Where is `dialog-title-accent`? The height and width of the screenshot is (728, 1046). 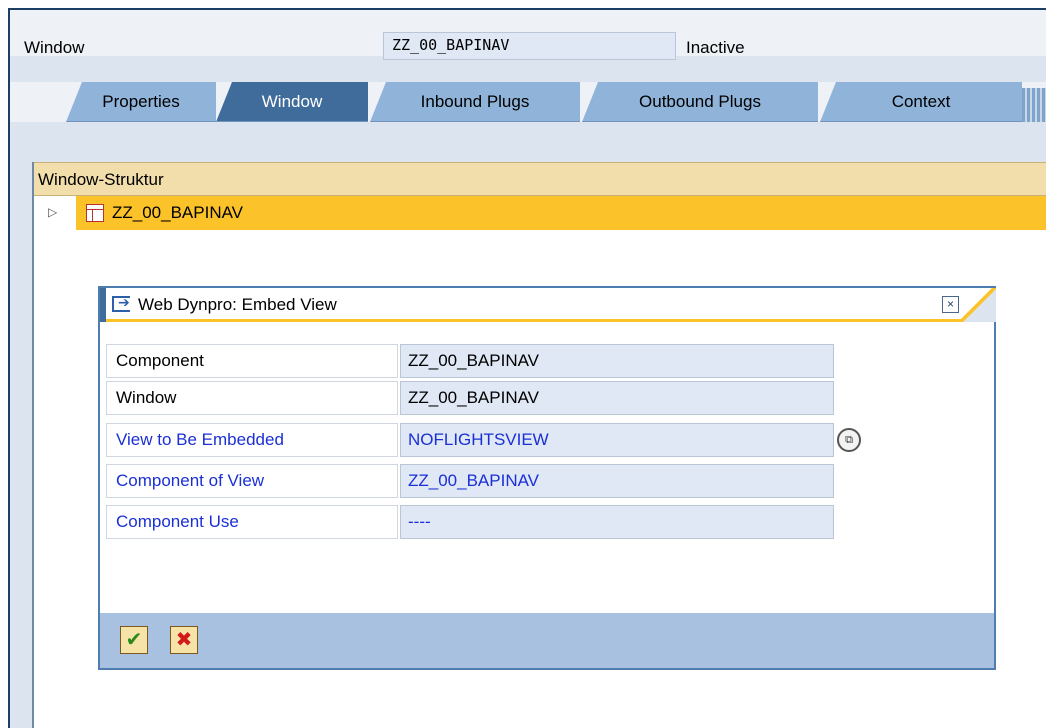 dialog-title-accent is located at coordinates (103, 305).